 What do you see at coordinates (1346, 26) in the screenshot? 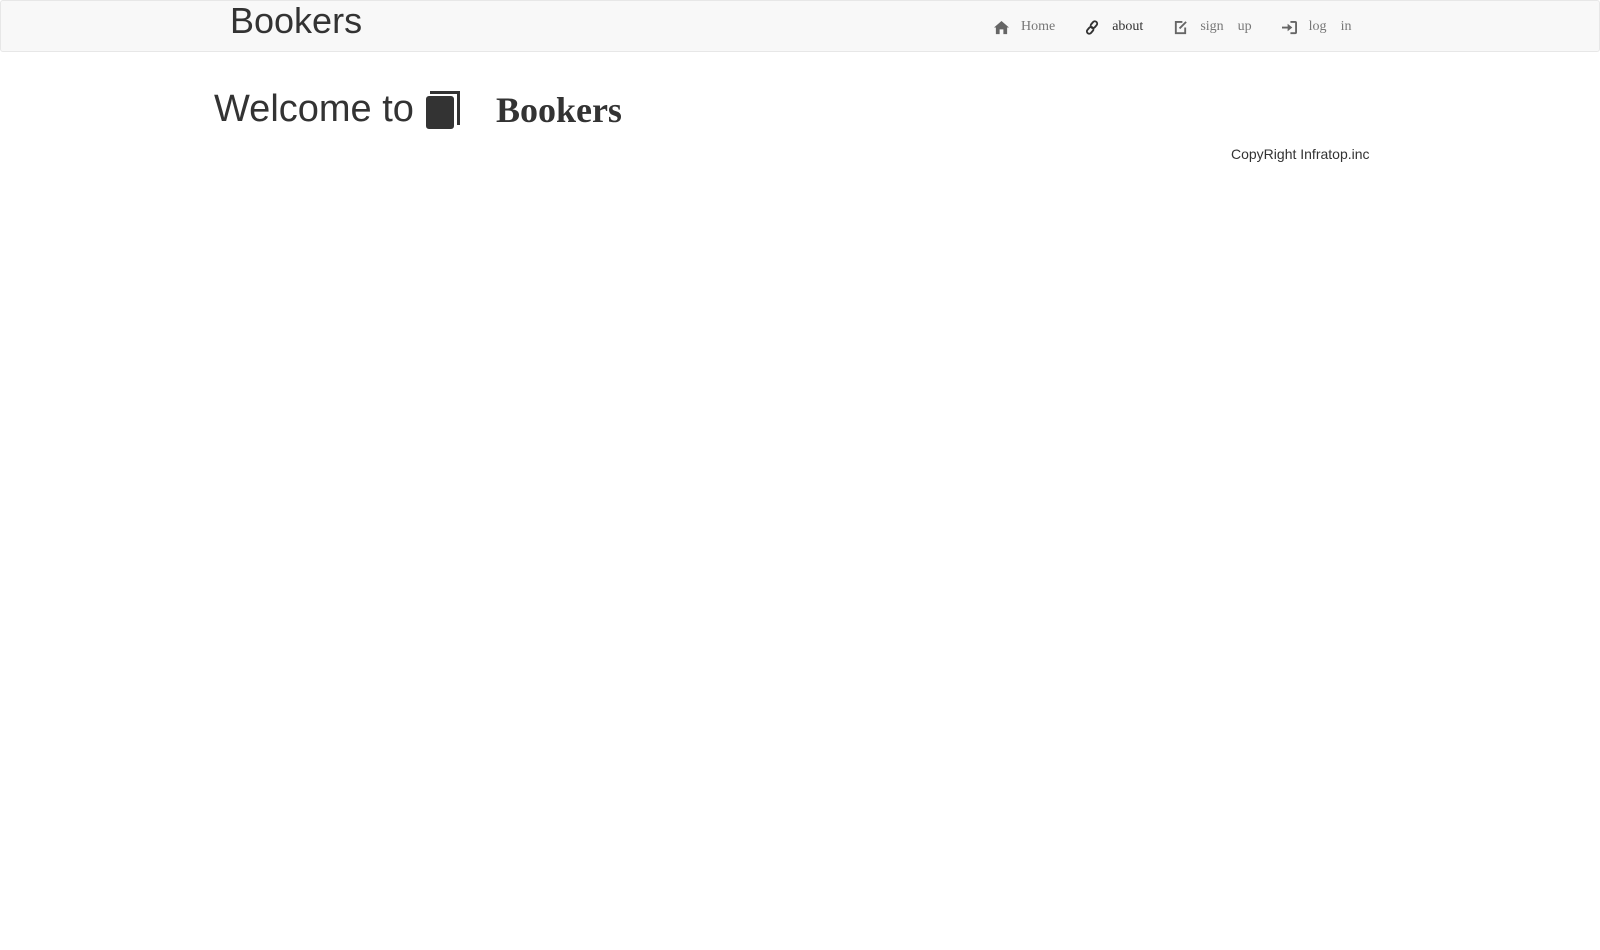
I see `nav-log-in-label-2: in` at bounding box center [1346, 26].